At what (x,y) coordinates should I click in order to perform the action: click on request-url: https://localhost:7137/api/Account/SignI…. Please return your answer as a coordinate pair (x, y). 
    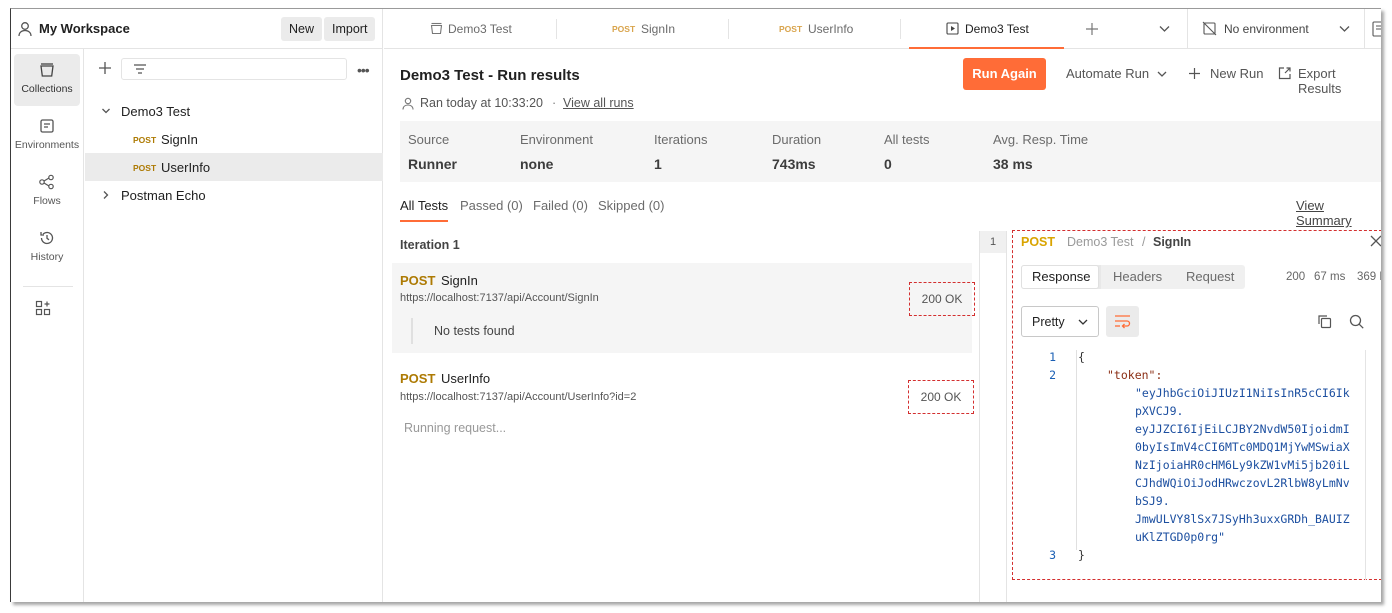
    Looking at the image, I should click on (499, 298).